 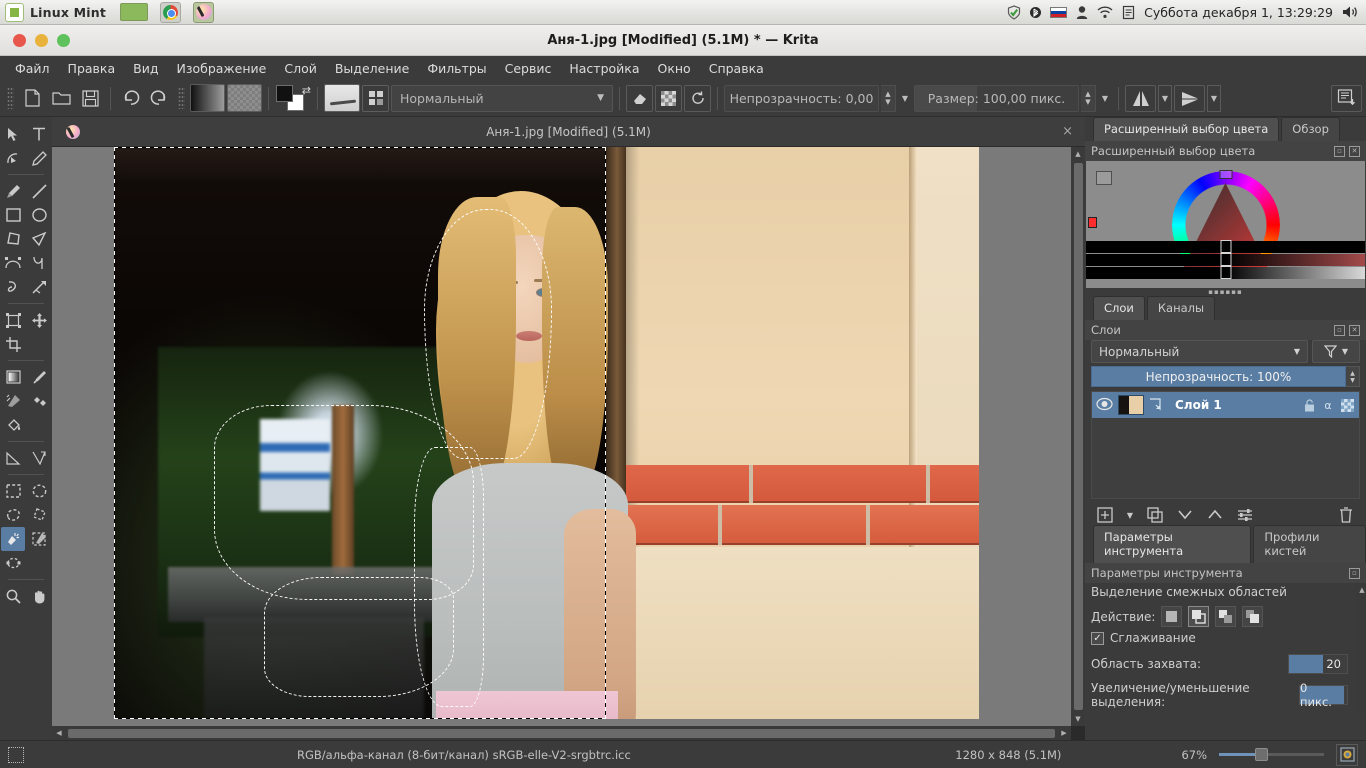 What do you see at coordinates (502, 98) in the screenshot?
I see `blend-mode-combo: Нормальный ▼` at bounding box center [502, 98].